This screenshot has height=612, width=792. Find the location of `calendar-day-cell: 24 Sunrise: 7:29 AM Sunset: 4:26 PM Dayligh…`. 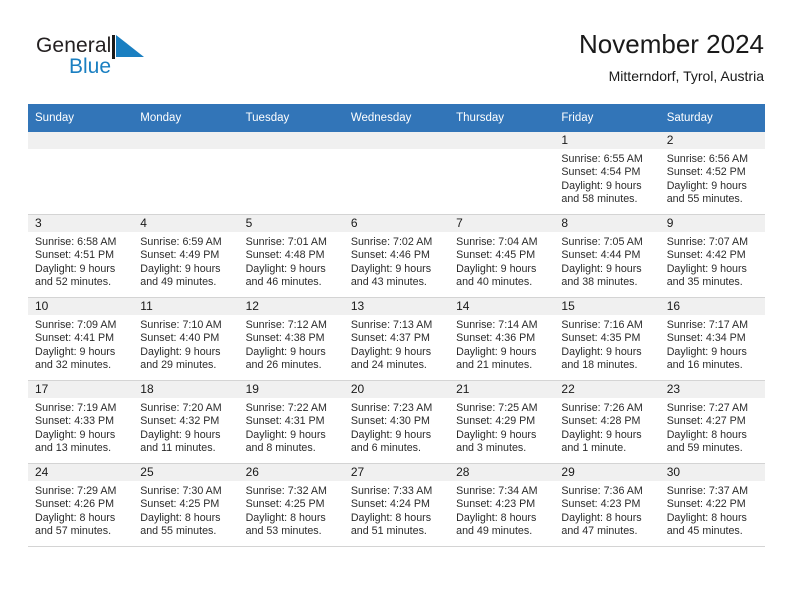

calendar-day-cell: 24 Sunrise: 7:29 AM Sunset: 4:26 PM Dayligh… is located at coordinates (81, 505).